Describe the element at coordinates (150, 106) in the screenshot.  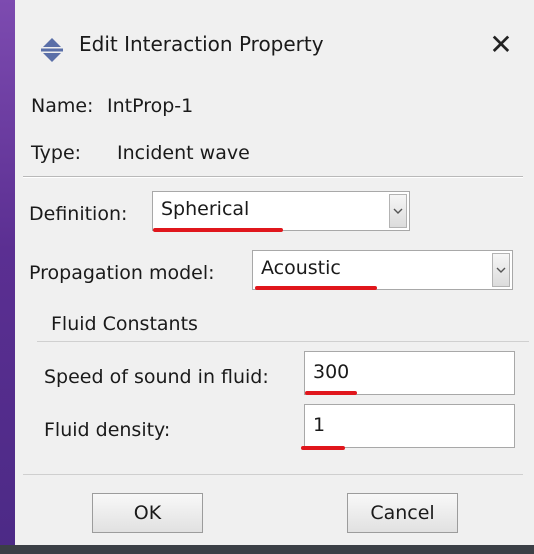
I see `name-value: IntProp-1` at that location.